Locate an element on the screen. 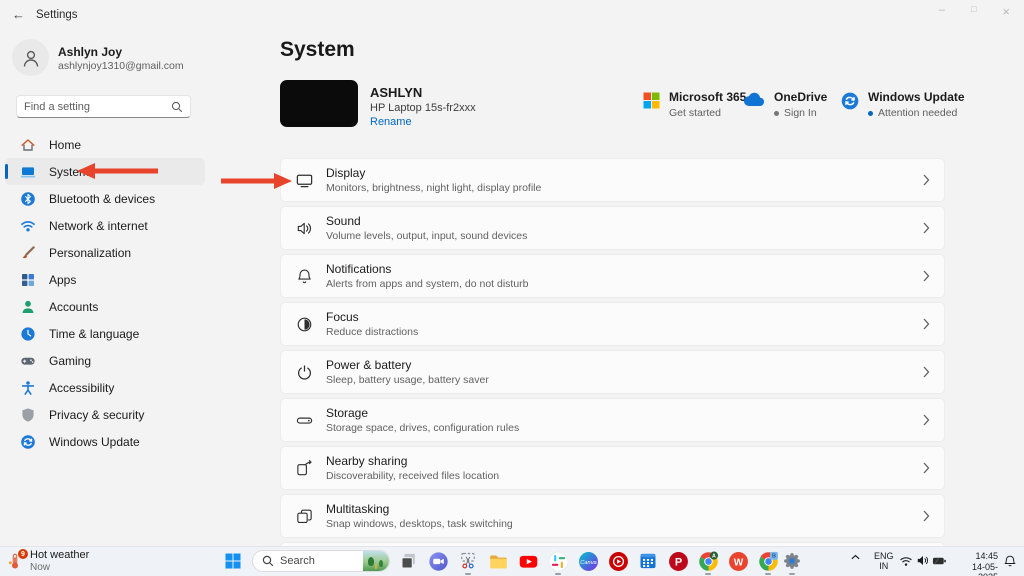  maximize-button: □ is located at coordinates (973, 11).